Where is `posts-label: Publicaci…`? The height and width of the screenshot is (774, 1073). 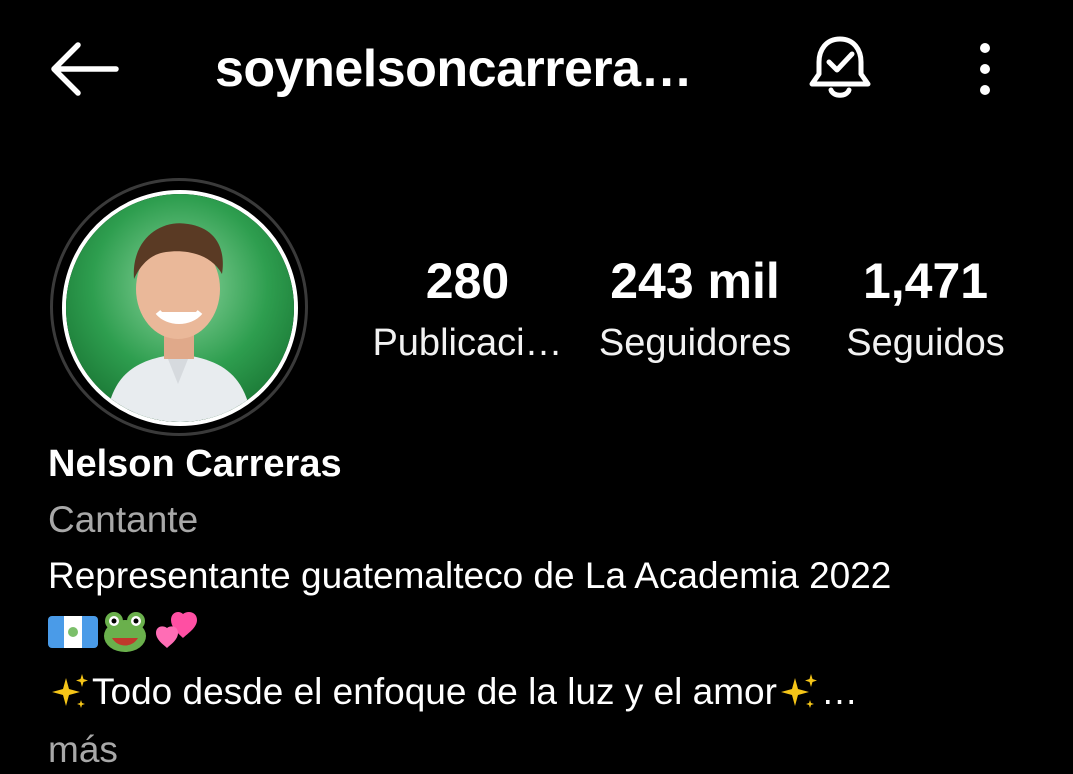
posts-label: Publicaci… is located at coordinates (467, 343).